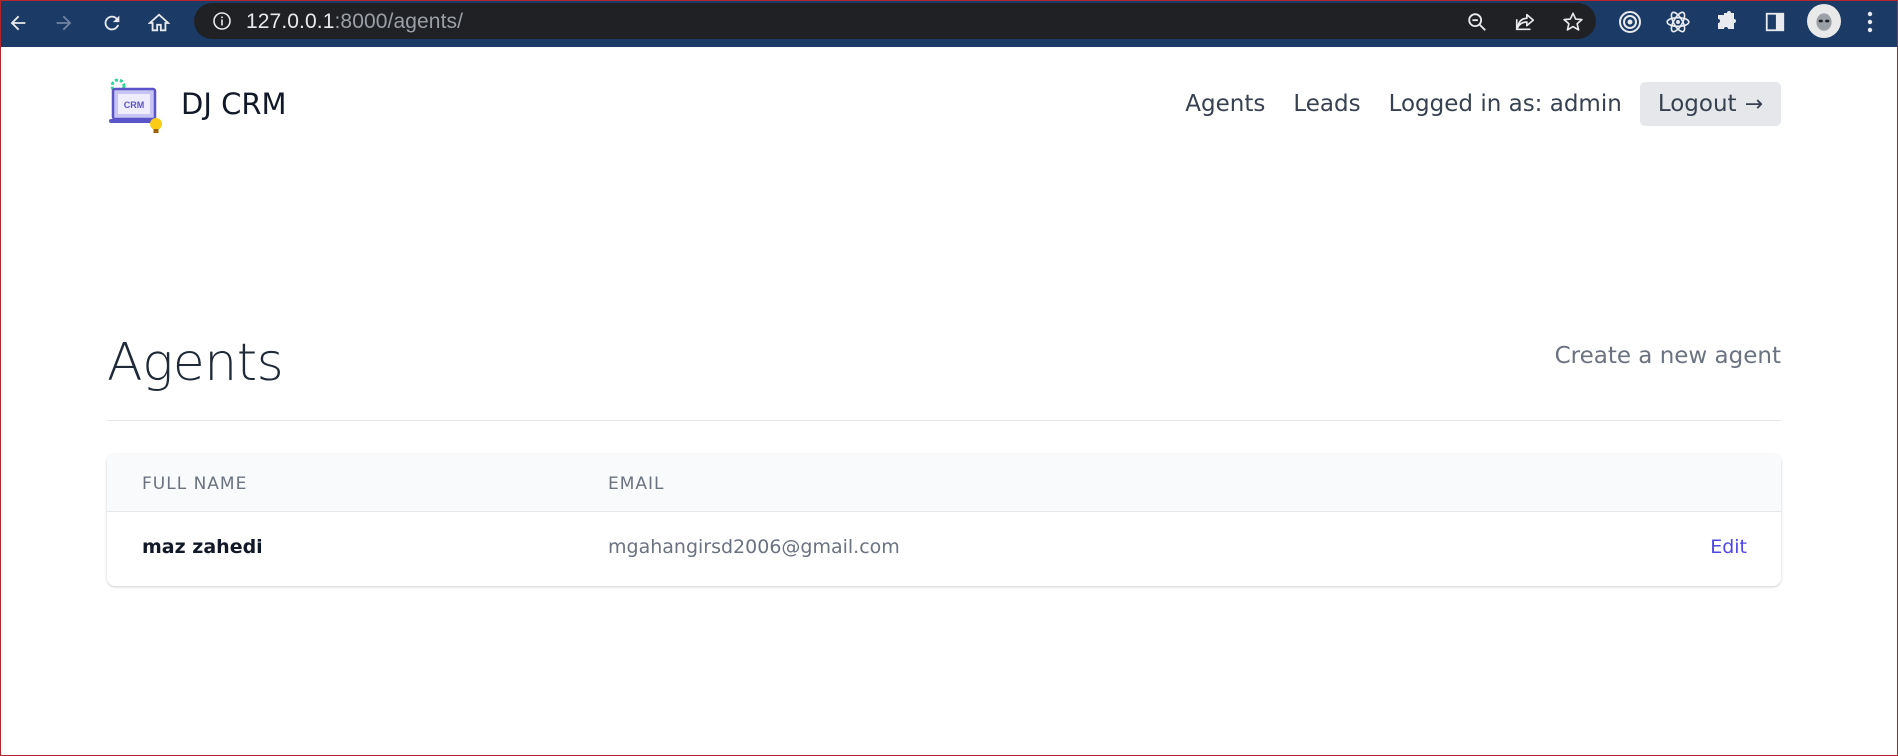 The width and height of the screenshot is (1898, 756). What do you see at coordinates (18, 23) in the screenshot?
I see `back-icon` at bounding box center [18, 23].